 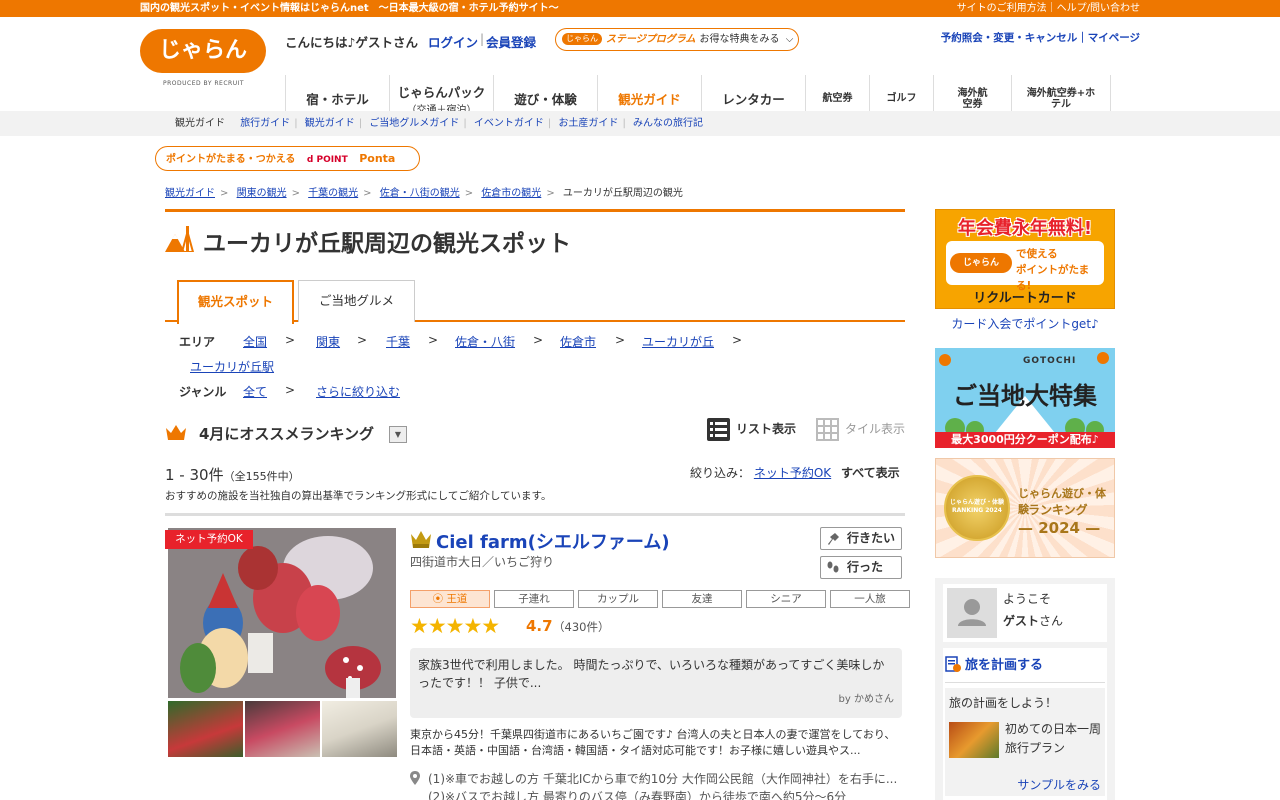 I want to click on genre-link-more: さらに絞り込む, so click(x=358, y=391).